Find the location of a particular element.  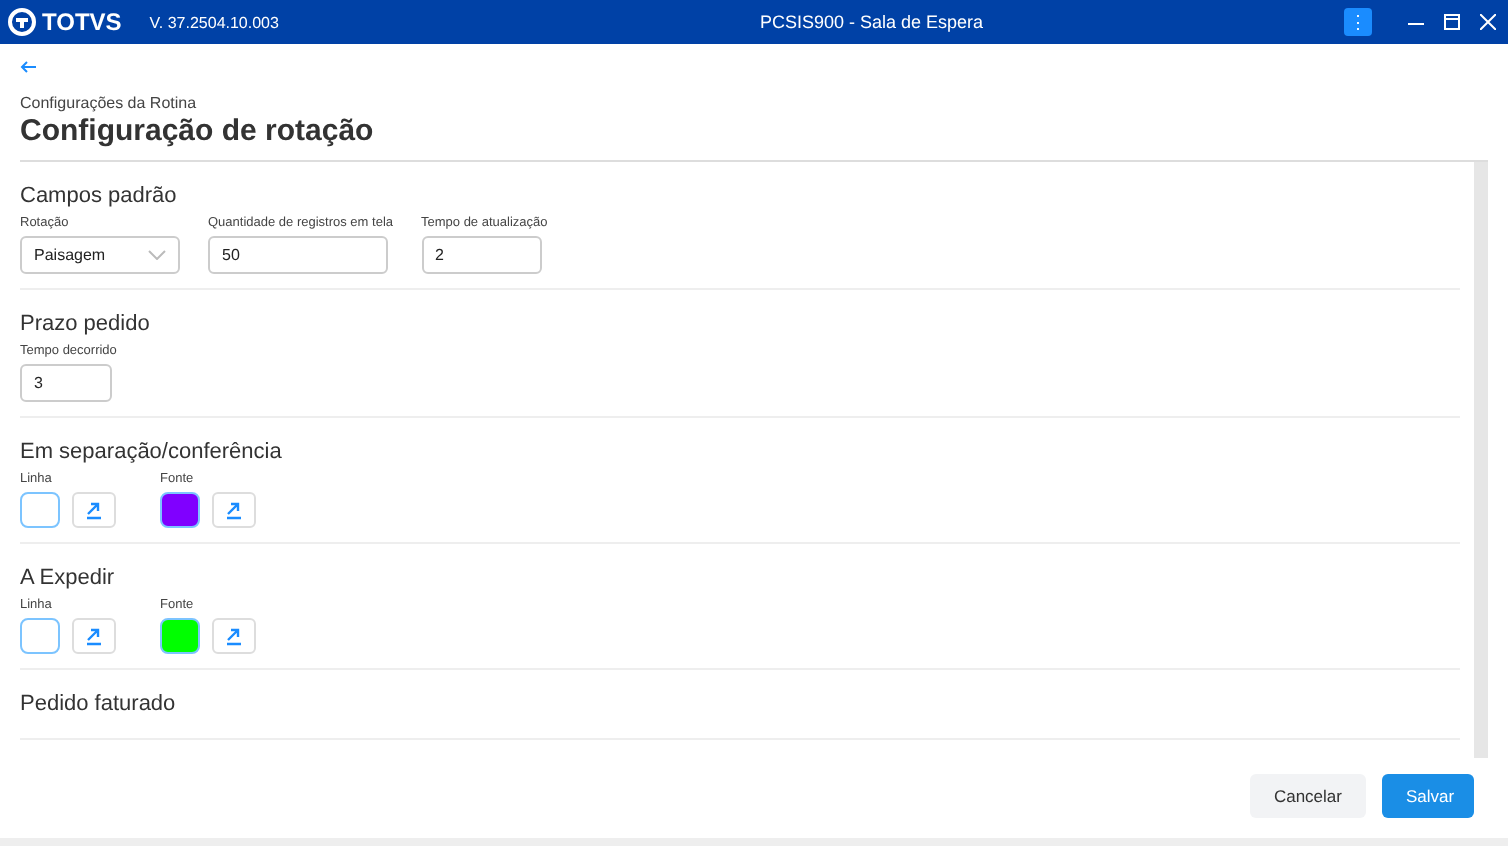

input-field: 3 is located at coordinates (66, 383).